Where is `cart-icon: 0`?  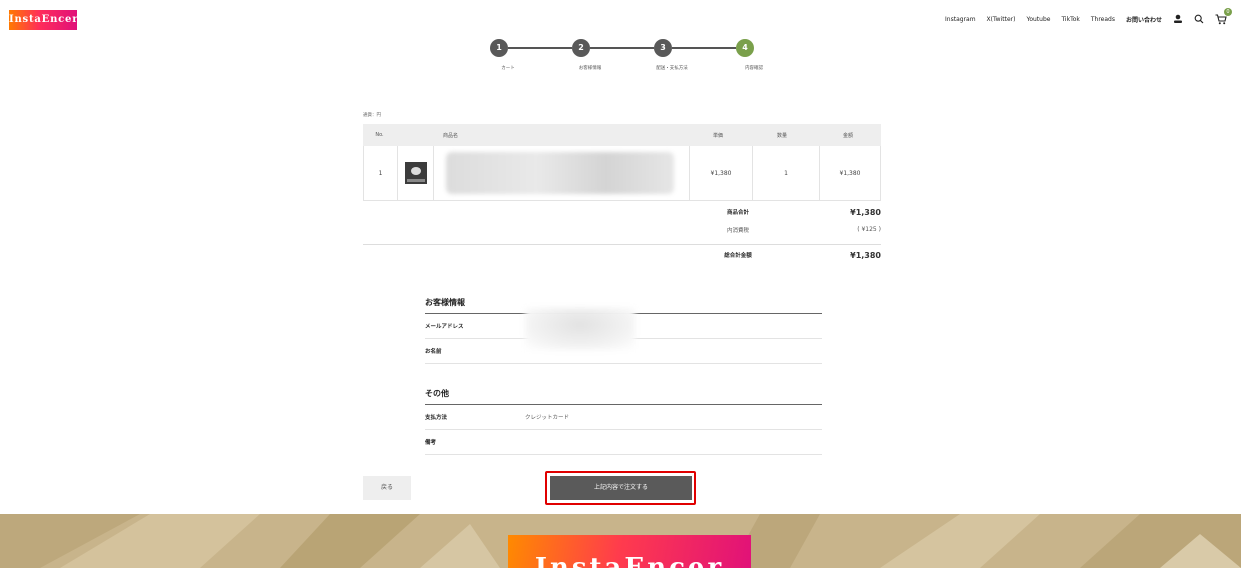 cart-icon: 0 is located at coordinates (1223, 16).